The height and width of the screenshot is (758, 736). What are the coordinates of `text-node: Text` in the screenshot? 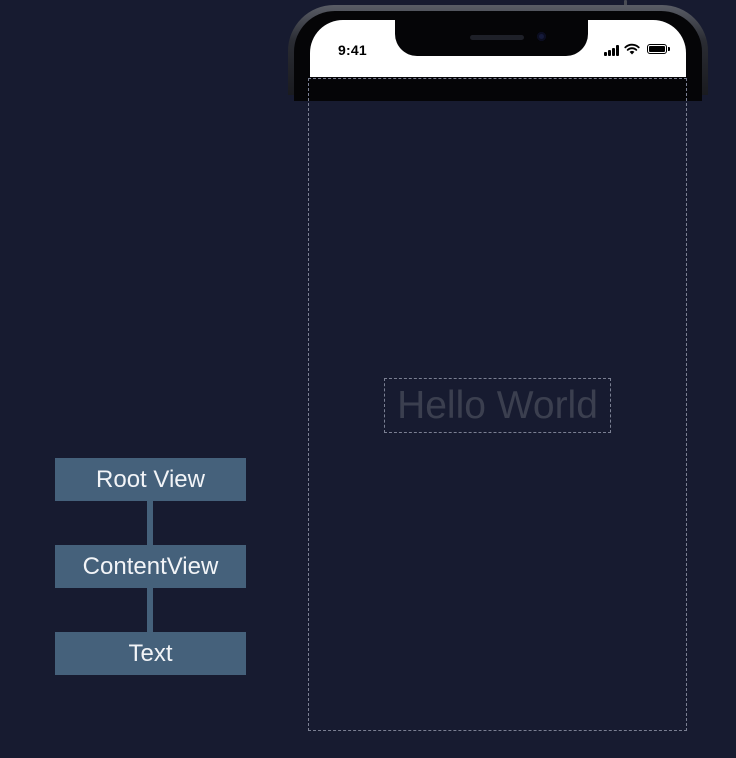 It's located at (150, 653).